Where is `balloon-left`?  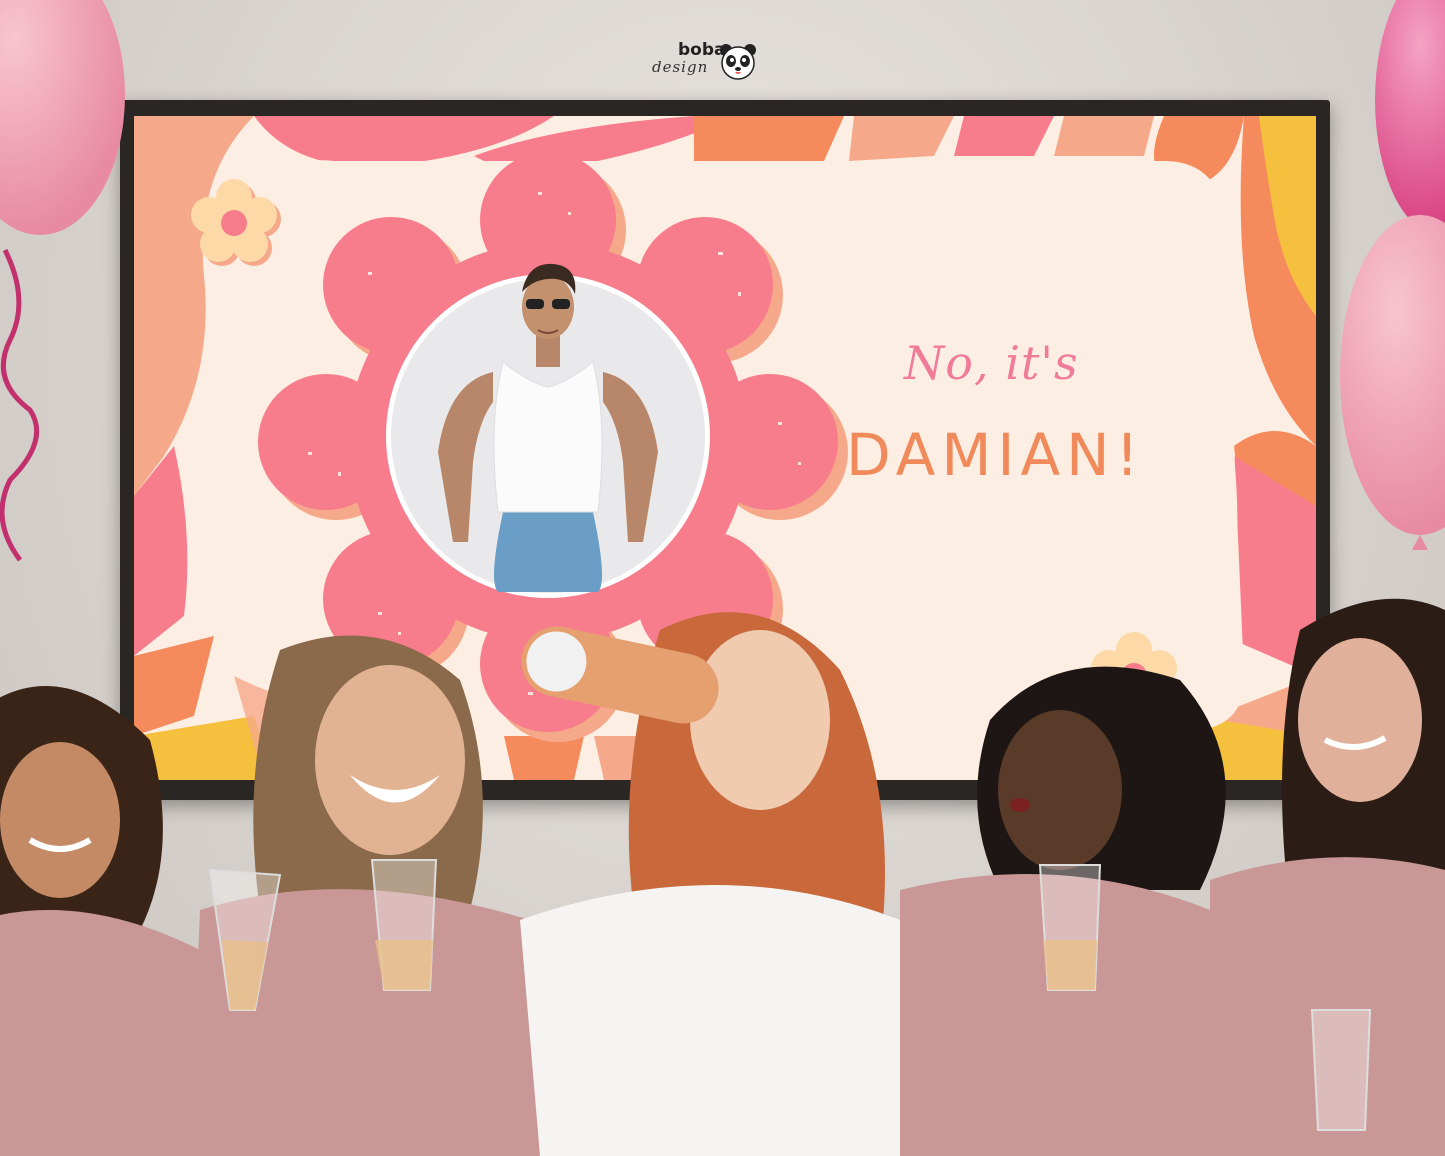 balloon-left is located at coordinates (62, 117).